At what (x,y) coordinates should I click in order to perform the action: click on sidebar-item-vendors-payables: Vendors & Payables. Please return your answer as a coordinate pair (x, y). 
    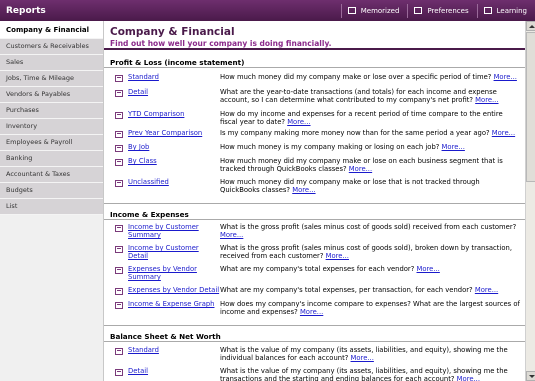
    Looking at the image, I should click on (51, 95).